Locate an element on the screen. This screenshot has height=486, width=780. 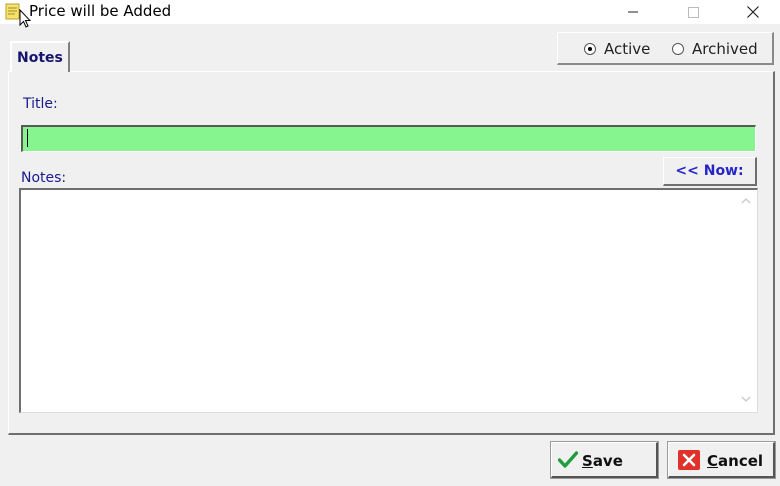
text-caret is located at coordinates (27, 138).